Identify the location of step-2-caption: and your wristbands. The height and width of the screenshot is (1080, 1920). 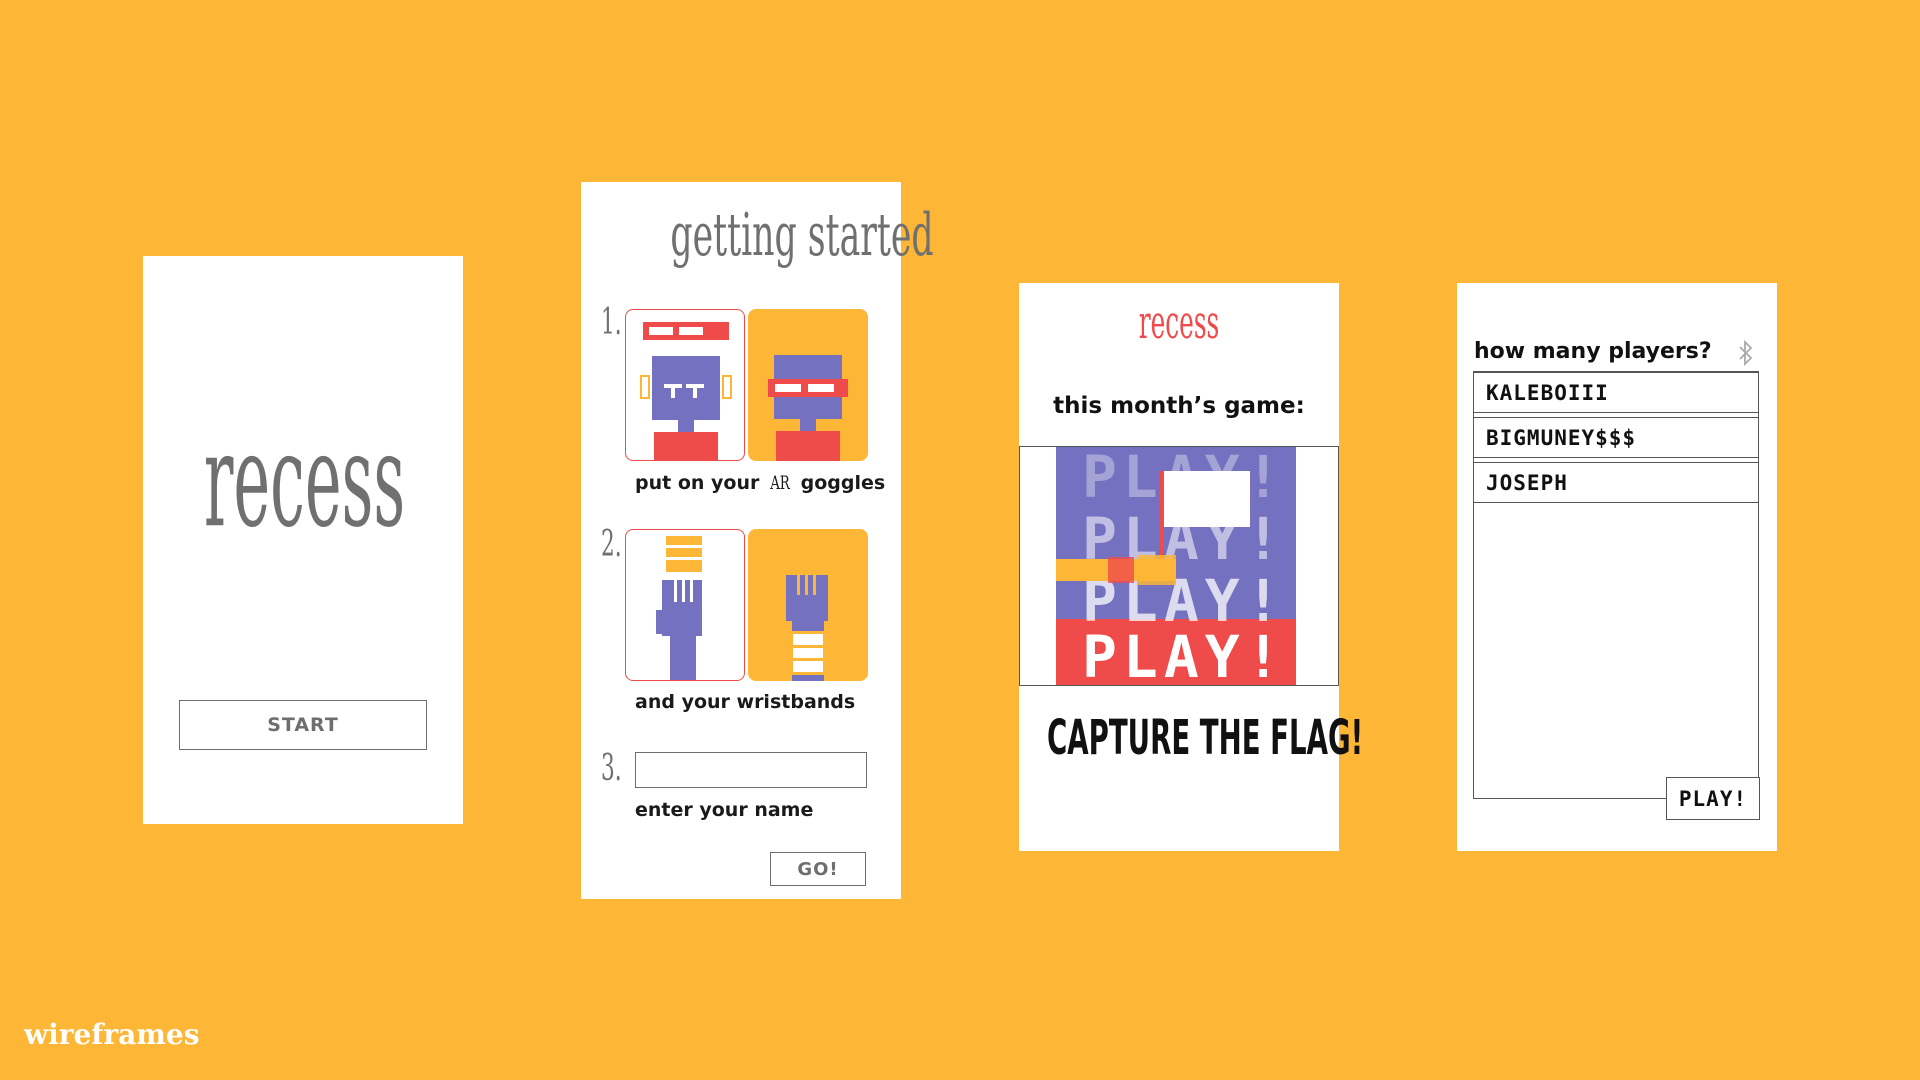
(745, 702).